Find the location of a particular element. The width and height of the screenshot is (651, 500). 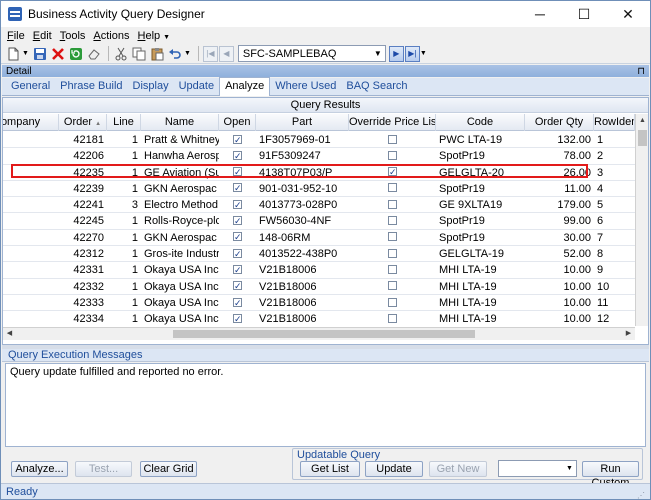

column-header-order: Order ▲ is located at coordinates (83, 122).